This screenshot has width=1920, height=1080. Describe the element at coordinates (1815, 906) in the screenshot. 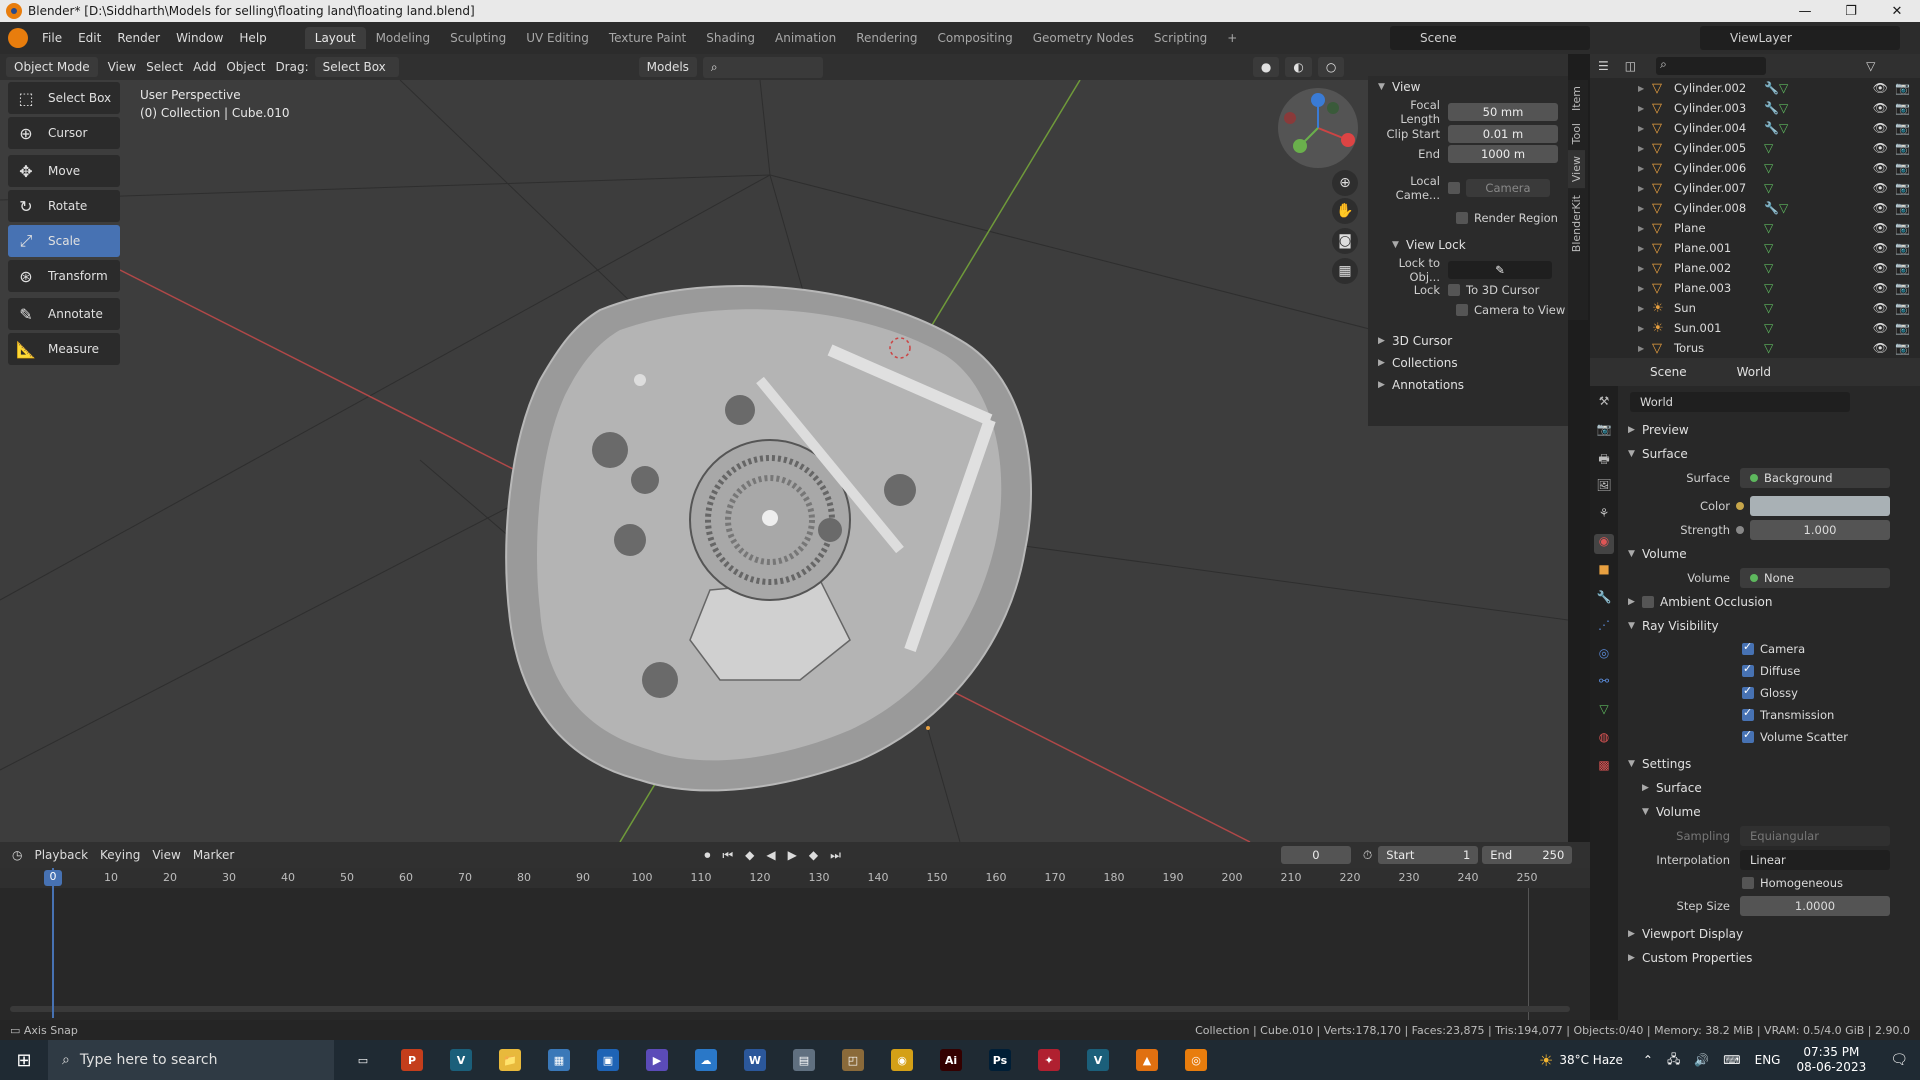

I see `step-size-field: 1.0000` at that location.